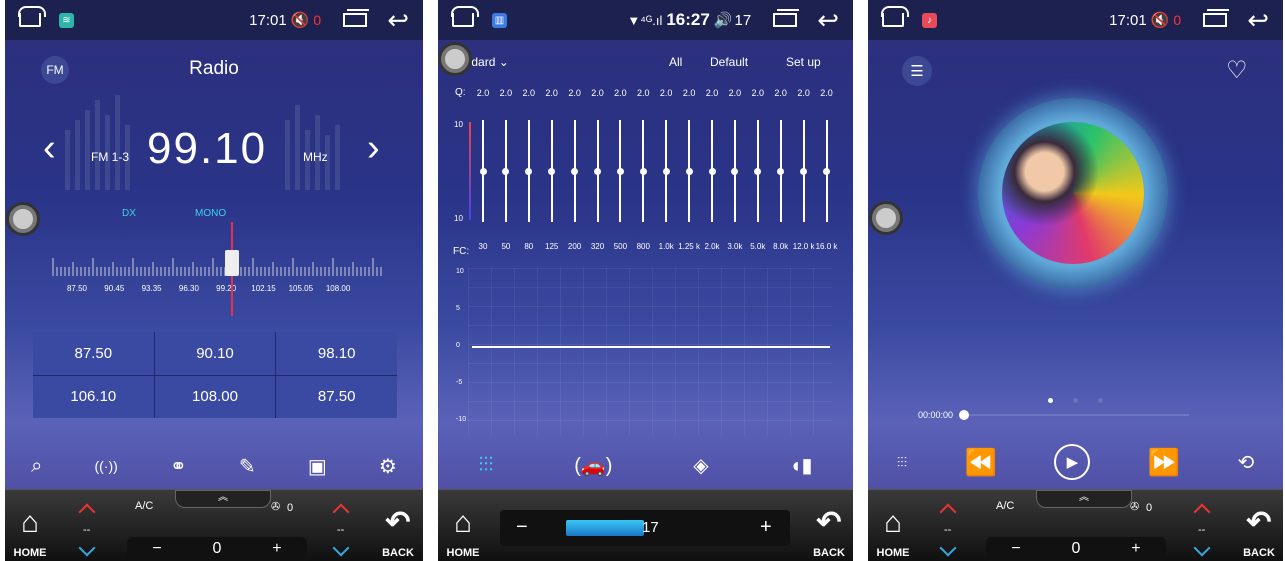  Describe the element at coordinates (105, 466) in the screenshot. I see `signal-icon: ((·))` at that location.